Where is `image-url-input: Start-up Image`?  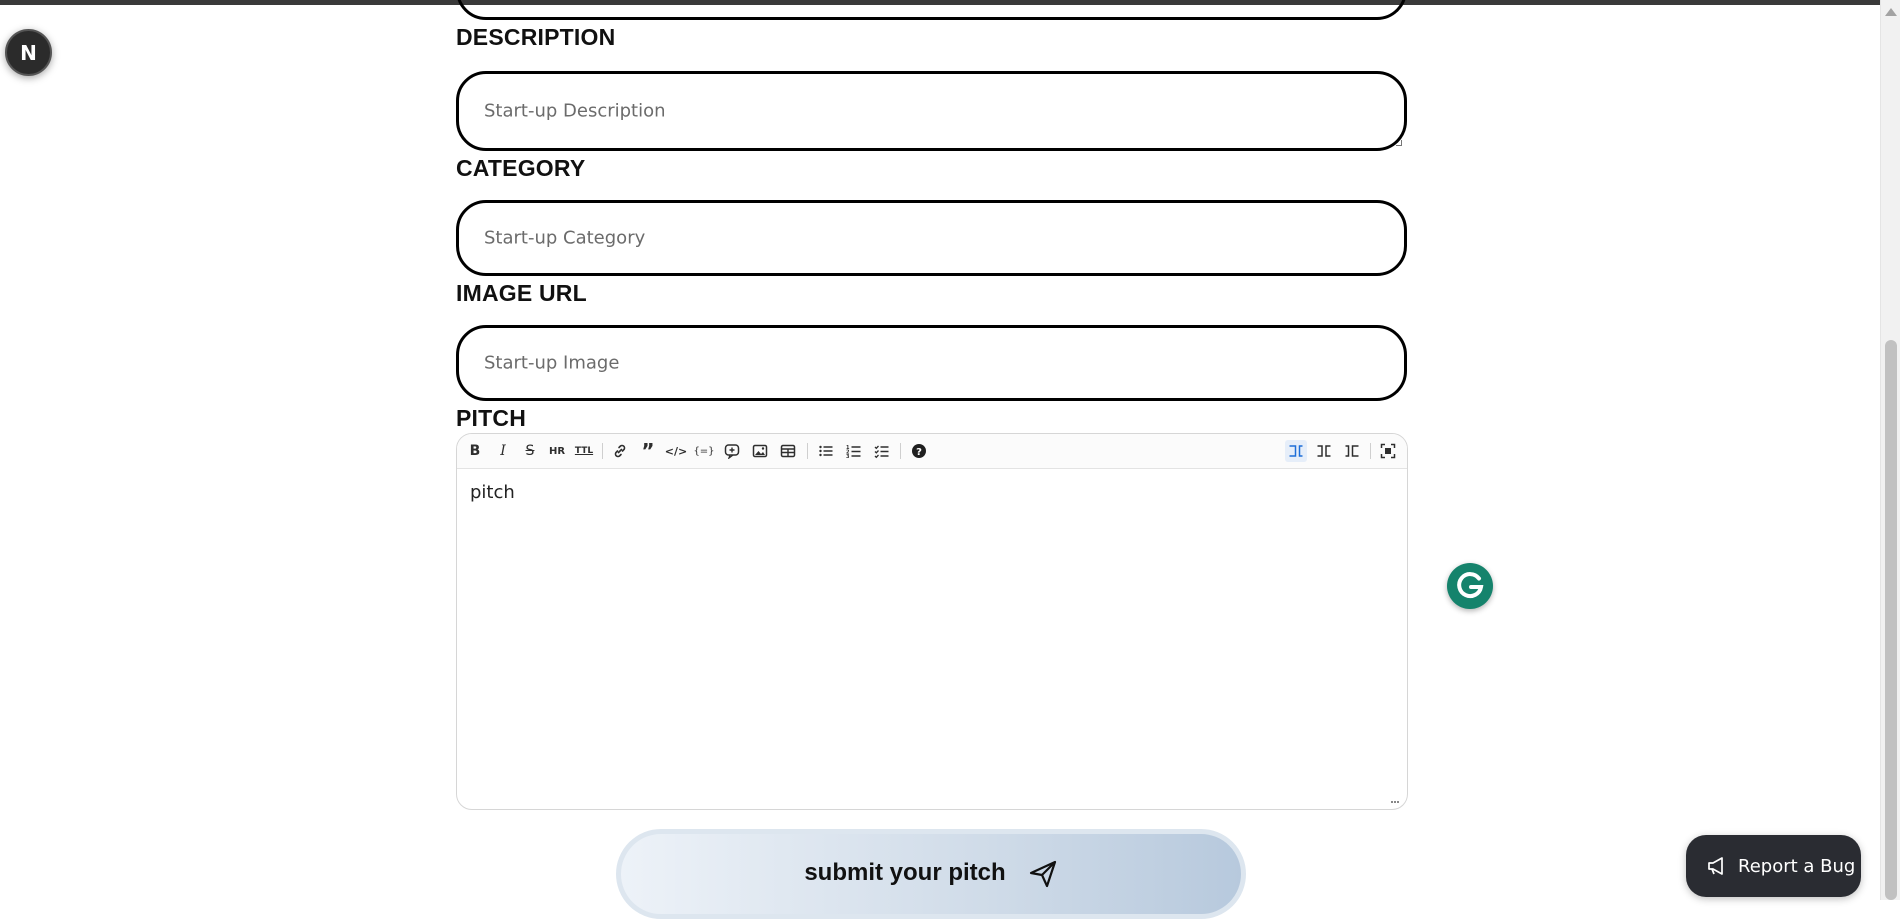
image-url-input: Start-up Image is located at coordinates (931, 363).